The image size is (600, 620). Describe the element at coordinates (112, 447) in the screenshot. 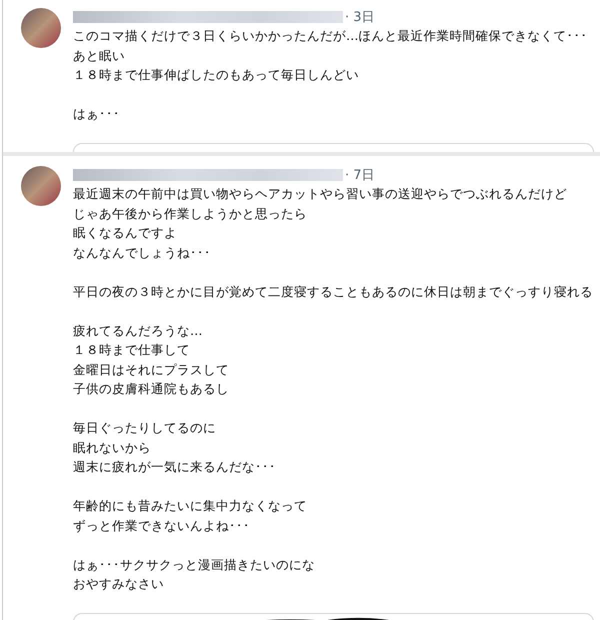

I see `post-text: 眠れないから` at that location.